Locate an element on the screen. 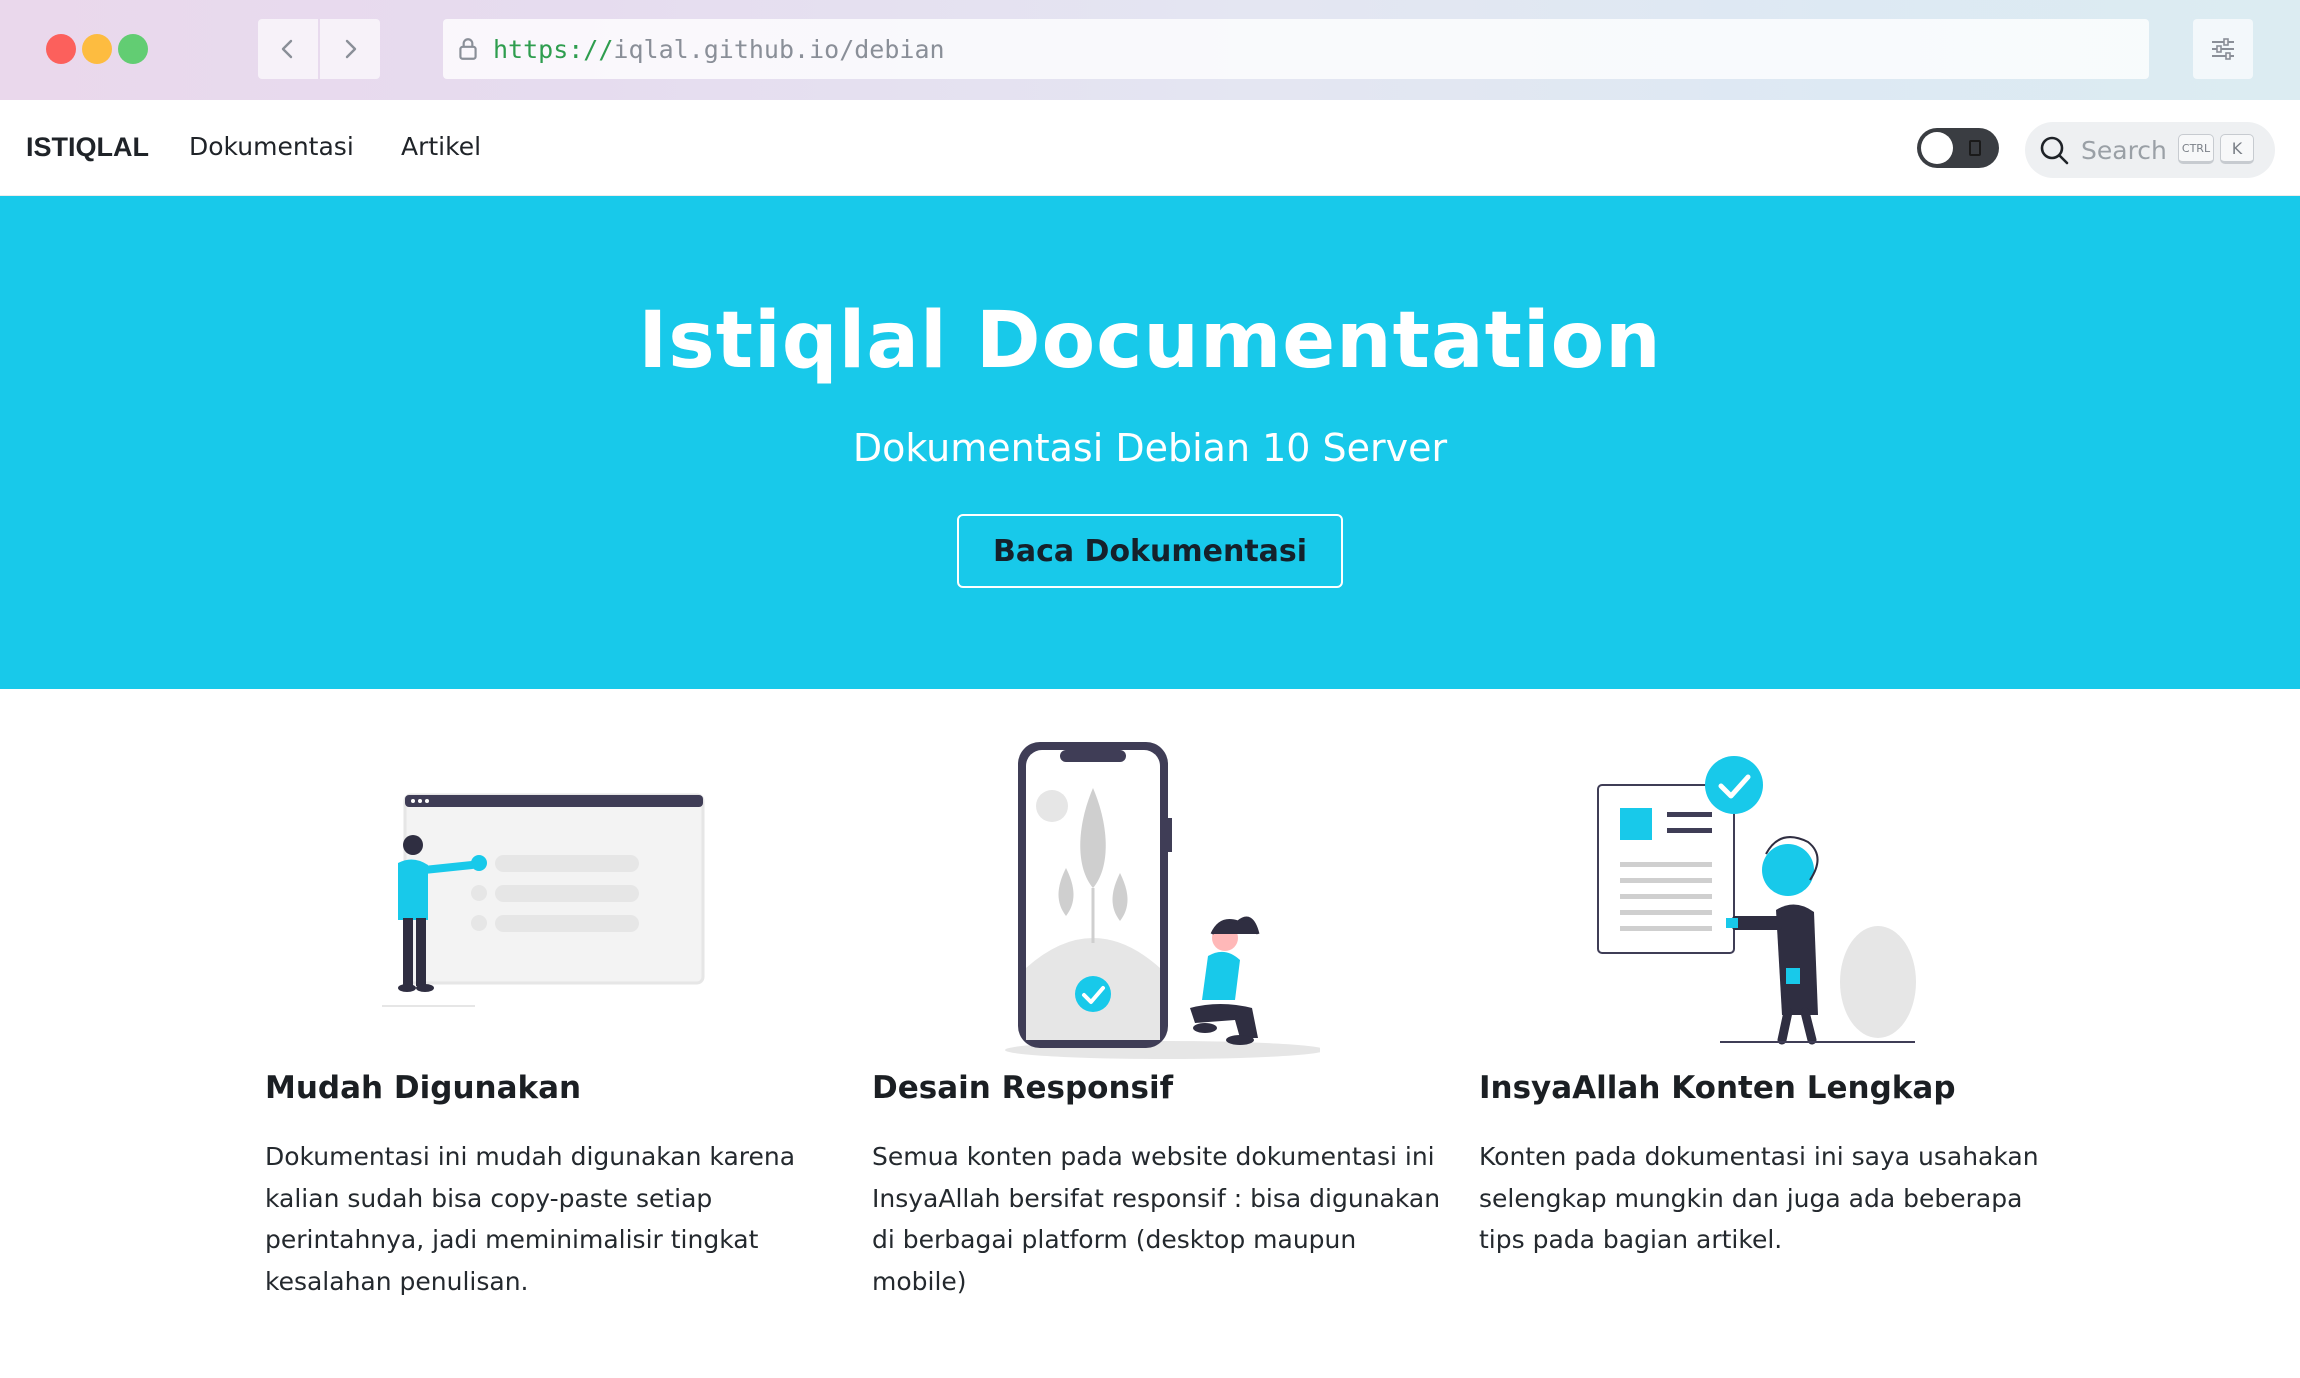 The height and width of the screenshot is (1378, 2300). browser-chrome: https://iqlal.github.io/debian is located at coordinates (1150, 50).